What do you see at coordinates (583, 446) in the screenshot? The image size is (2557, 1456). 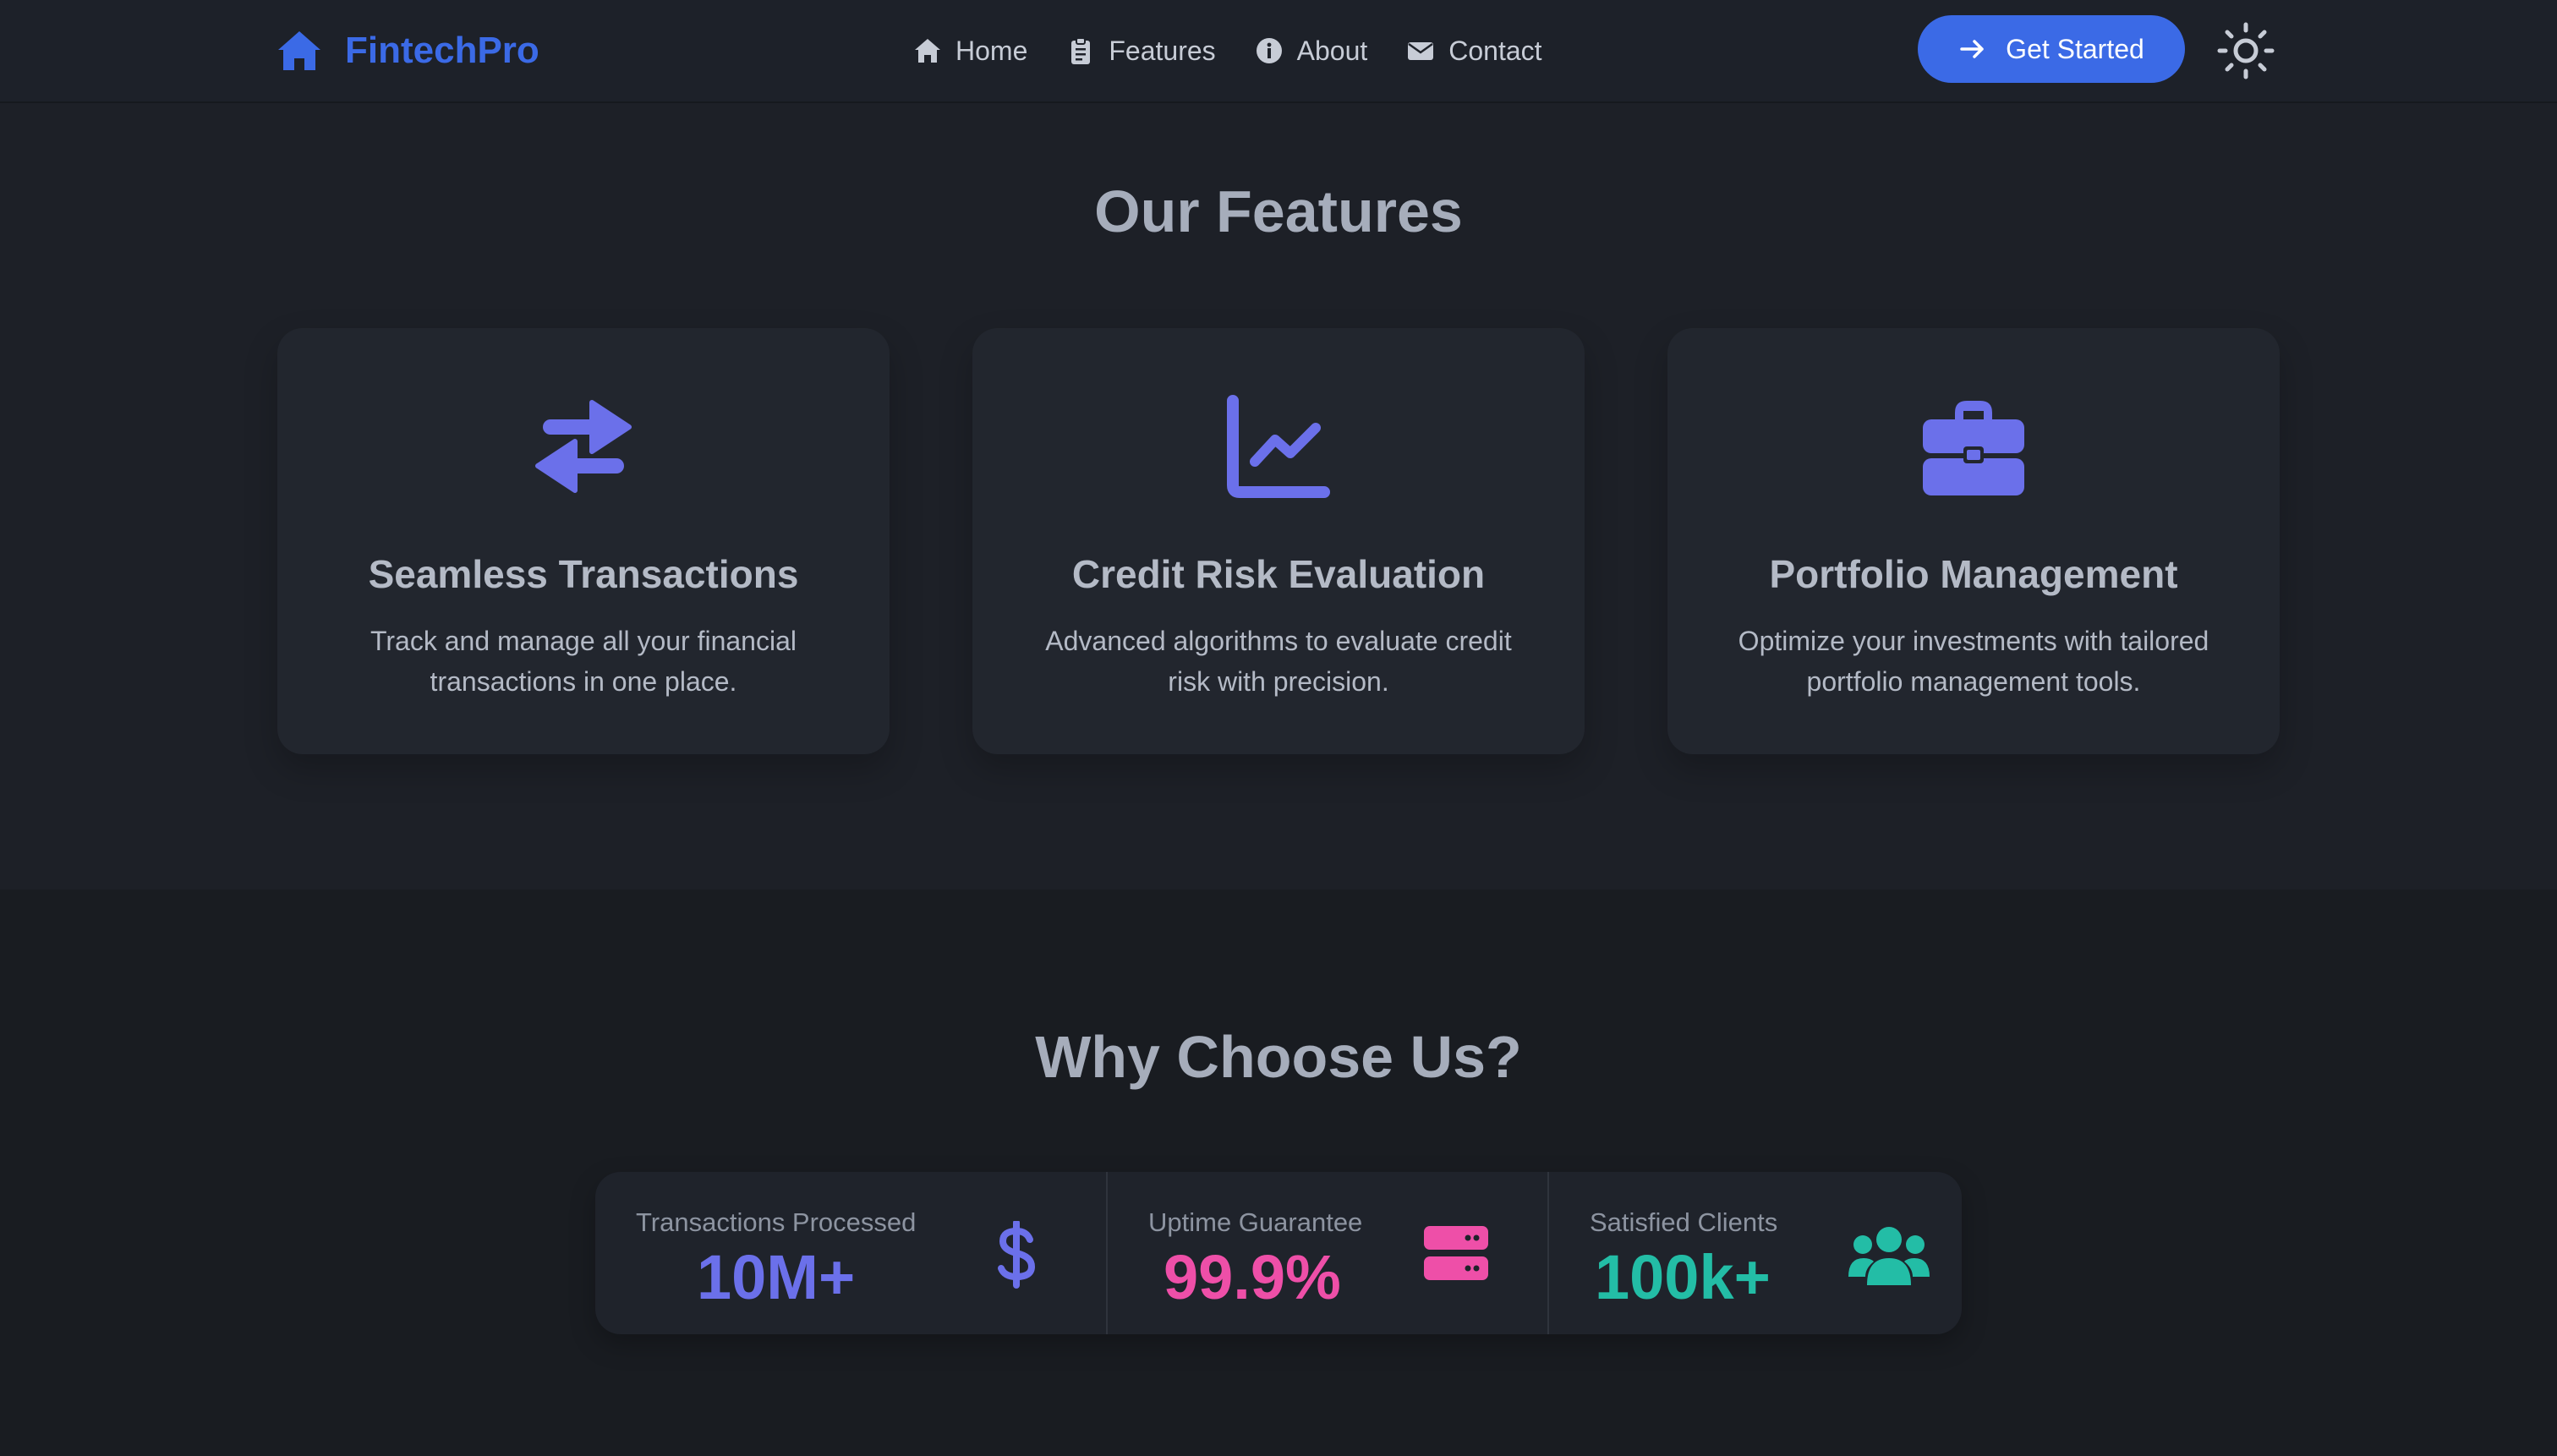 I see `exchange-arrows-icon` at bounding box center [583, 446].